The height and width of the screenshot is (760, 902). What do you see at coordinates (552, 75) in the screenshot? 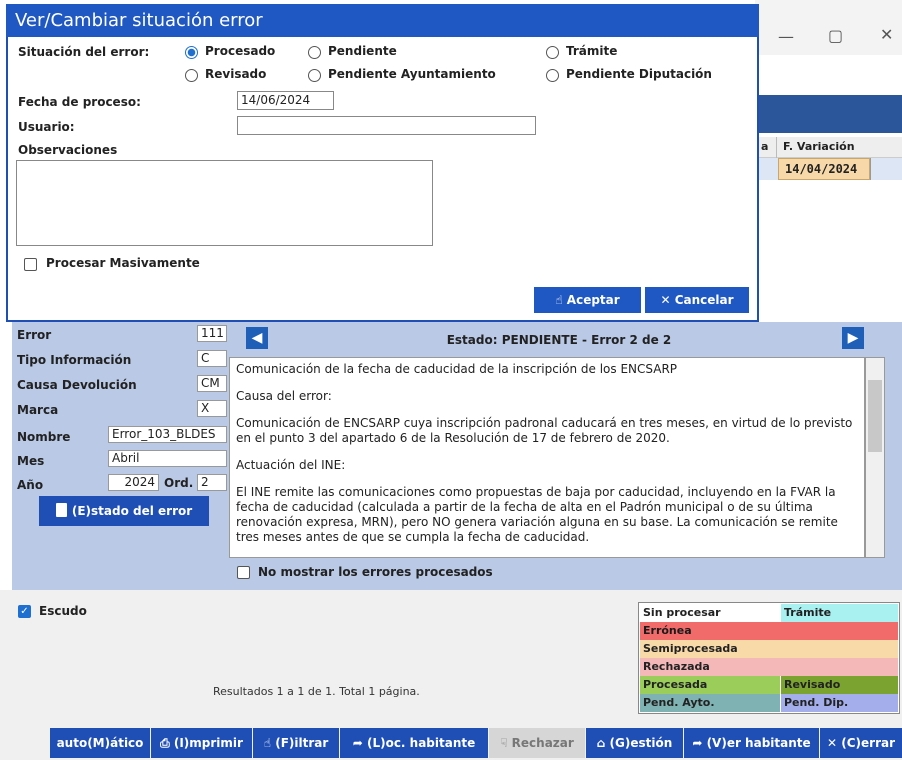
I see `radio-pendiente-diputacion` at bounding box center [552, 75].